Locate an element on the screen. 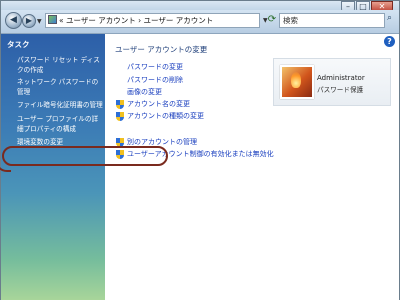  refresh-icon: ⟳ is located at coordinates (272, 20).